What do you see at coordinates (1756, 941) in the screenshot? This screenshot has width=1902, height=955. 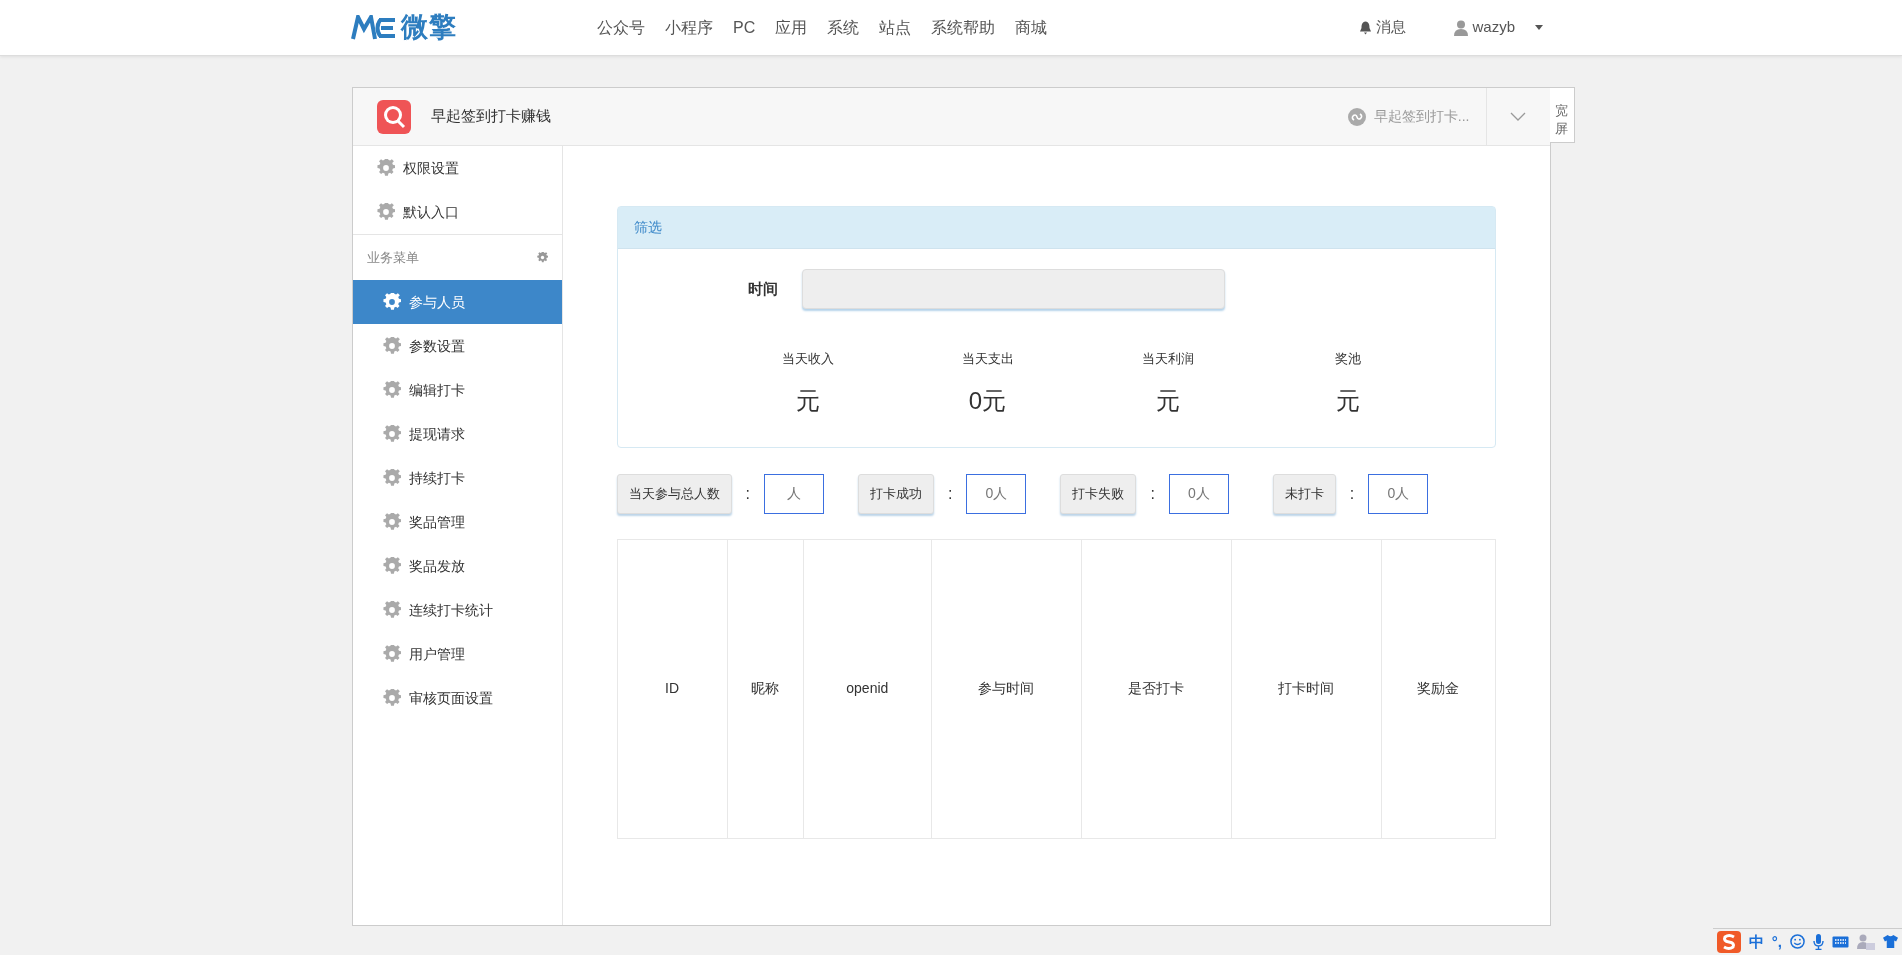 I see `ime-mode: 中` at bounding box center [1756, 941].